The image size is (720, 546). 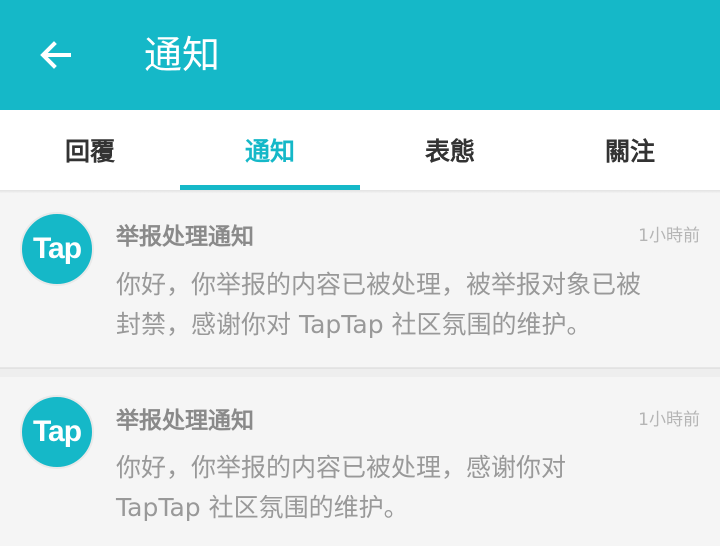 I want to click on tab-bar: 回覆 通知 表態 關注, so click(x=360, y=150).